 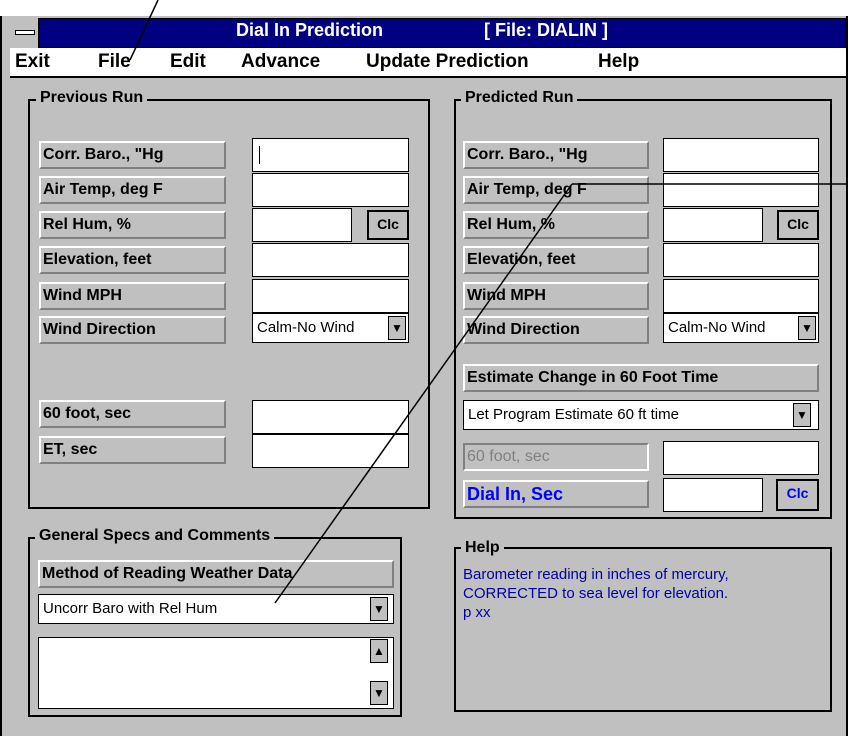 I want to click on prev-baro-input, so click(x=330, y=155).